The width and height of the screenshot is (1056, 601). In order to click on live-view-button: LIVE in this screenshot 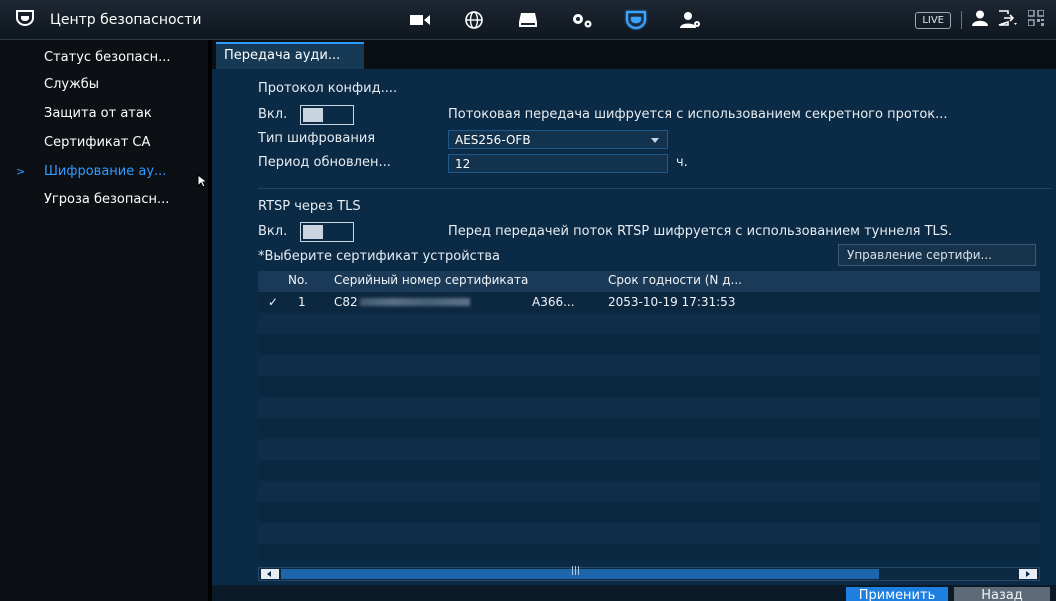, I will do `click(933, 20)`.